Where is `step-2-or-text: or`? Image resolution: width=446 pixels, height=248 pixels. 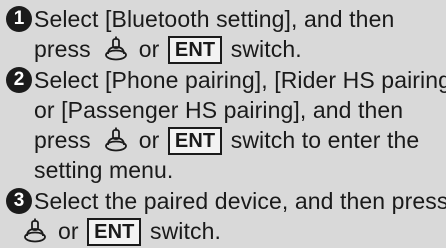
step-2-or-text: or is located at coordinates (149, 140).